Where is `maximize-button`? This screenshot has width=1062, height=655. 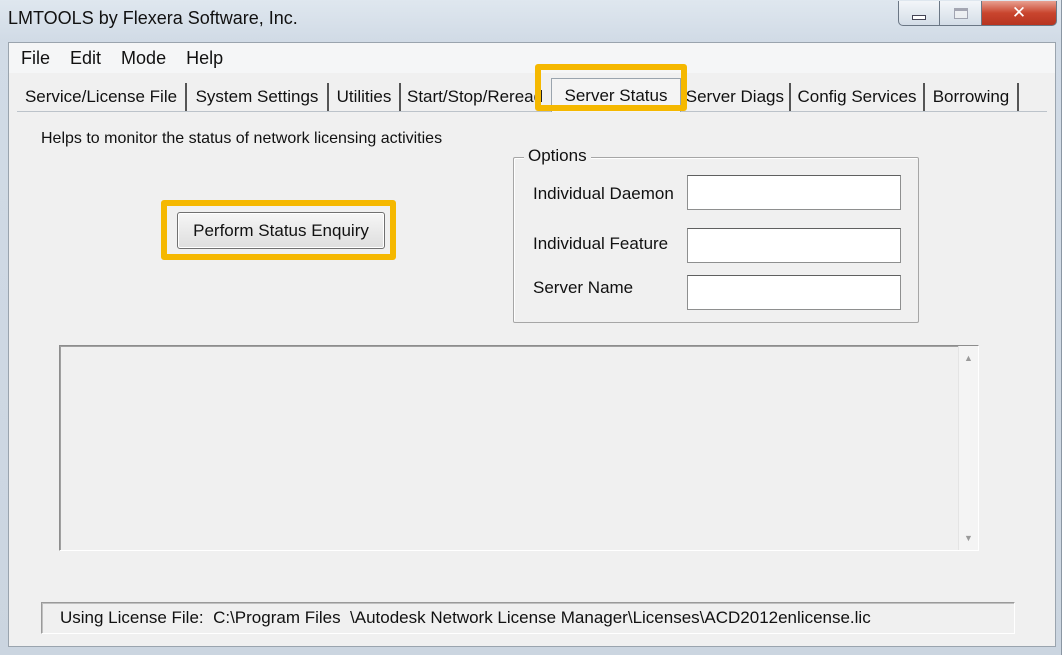
maximize-button is located at coordinates (961, 13).